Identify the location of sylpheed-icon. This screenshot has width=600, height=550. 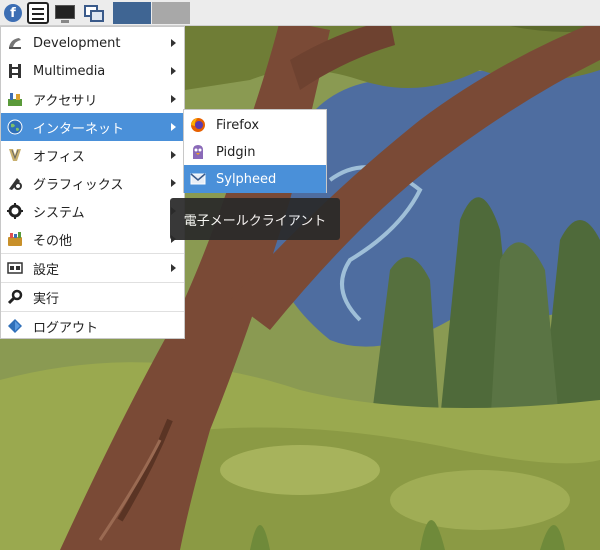
(198, 179).